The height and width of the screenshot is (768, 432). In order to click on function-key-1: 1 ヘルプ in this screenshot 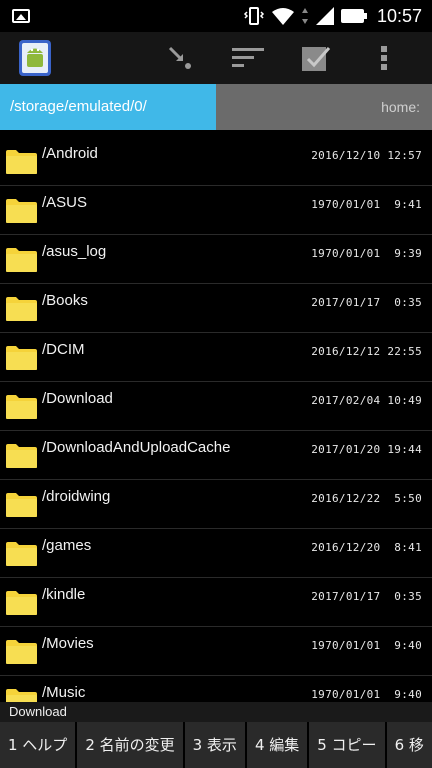, I will do `click(38, 745)`.